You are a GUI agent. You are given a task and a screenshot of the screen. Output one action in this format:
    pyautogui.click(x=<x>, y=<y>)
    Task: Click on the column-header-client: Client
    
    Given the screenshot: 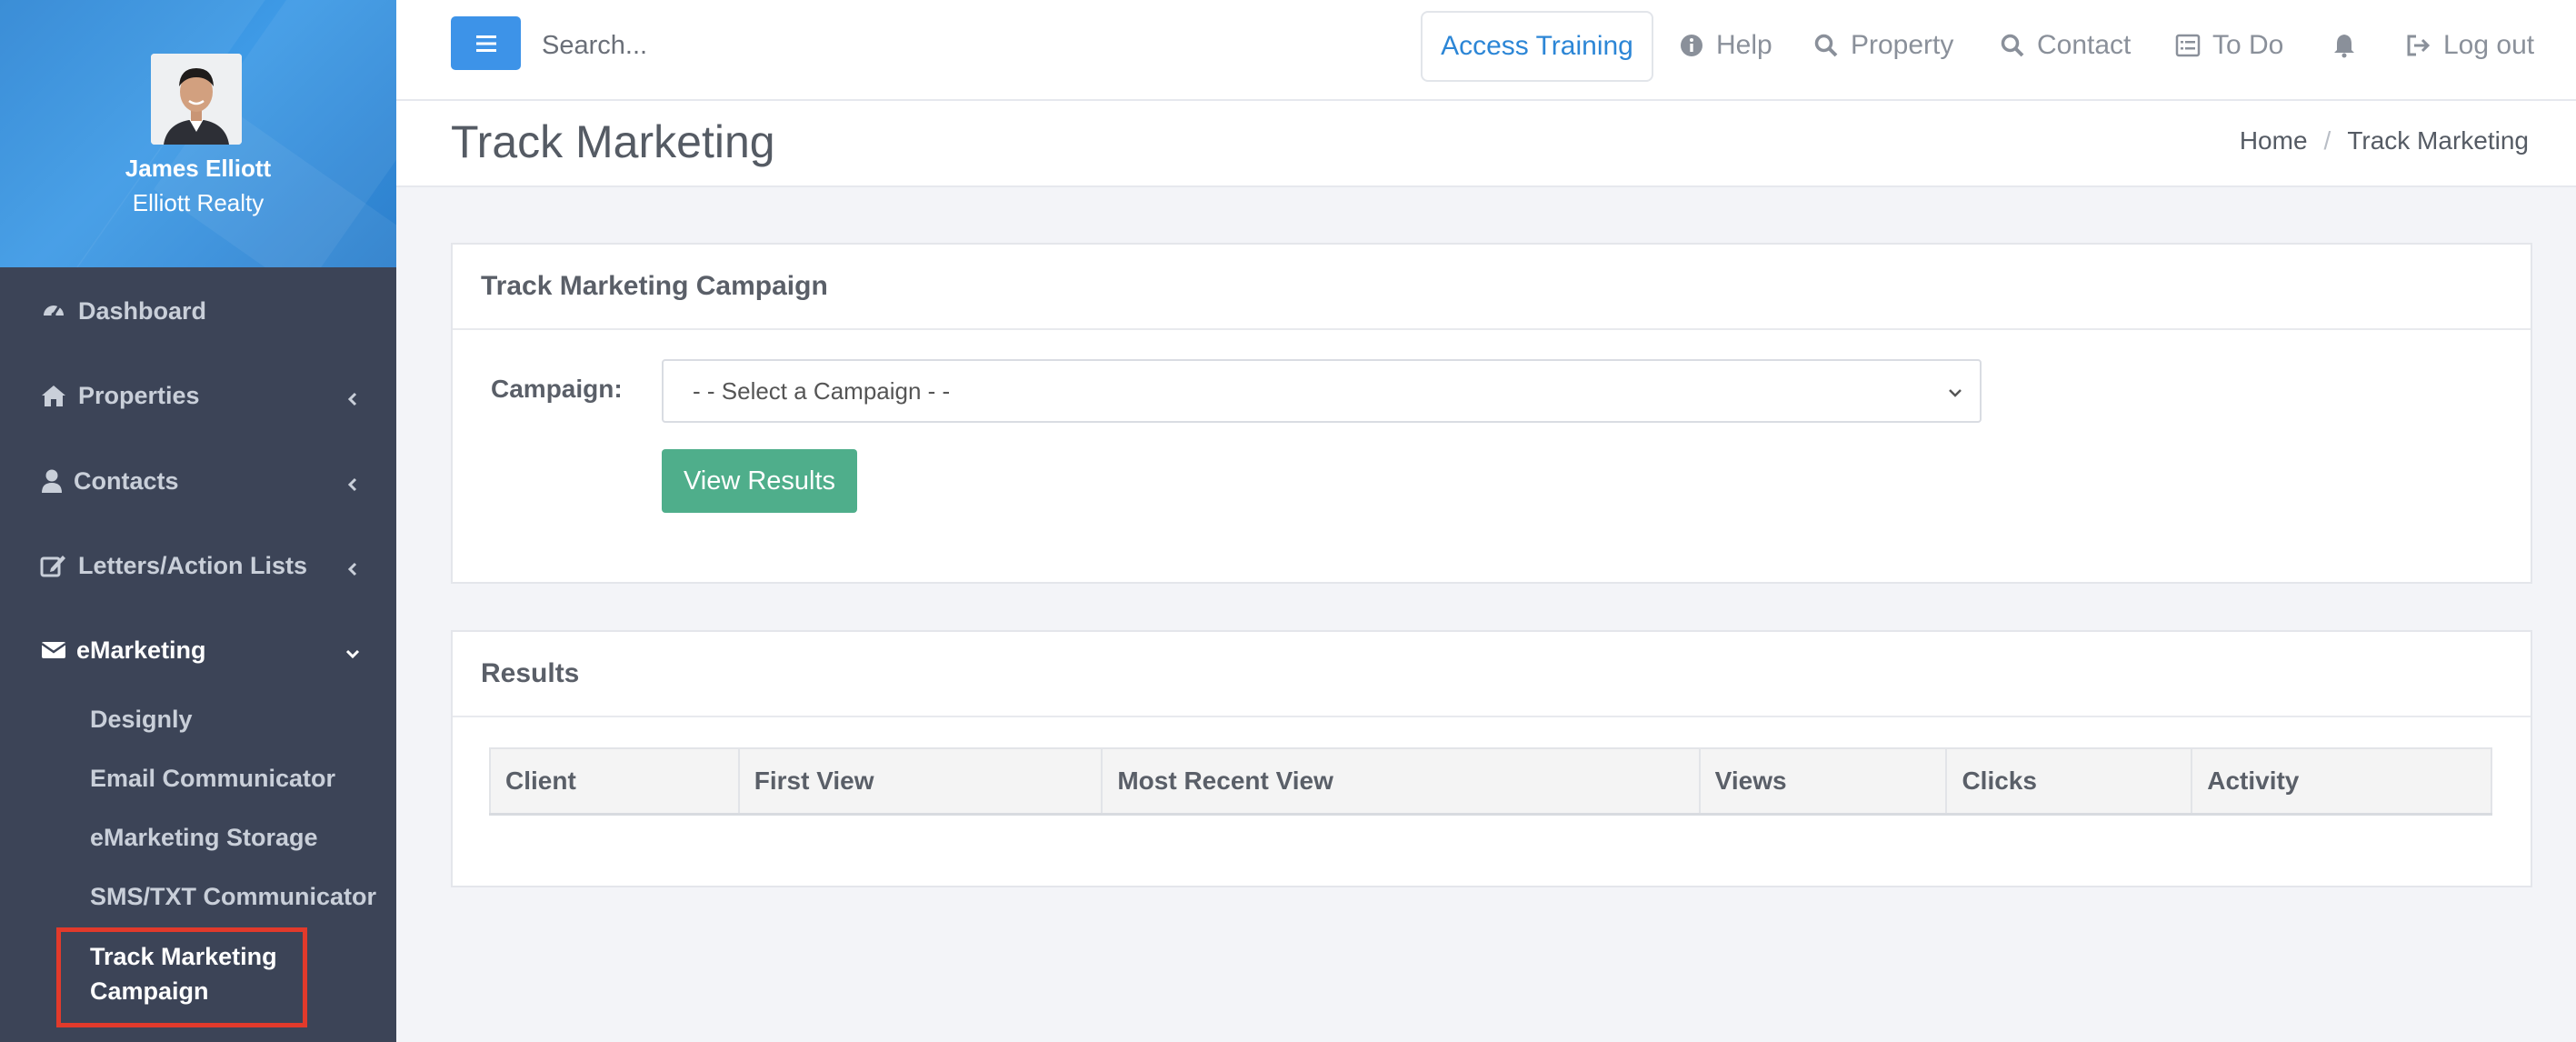 What is the action you would take?
    pyautogui.click(x=614, y=782)
    